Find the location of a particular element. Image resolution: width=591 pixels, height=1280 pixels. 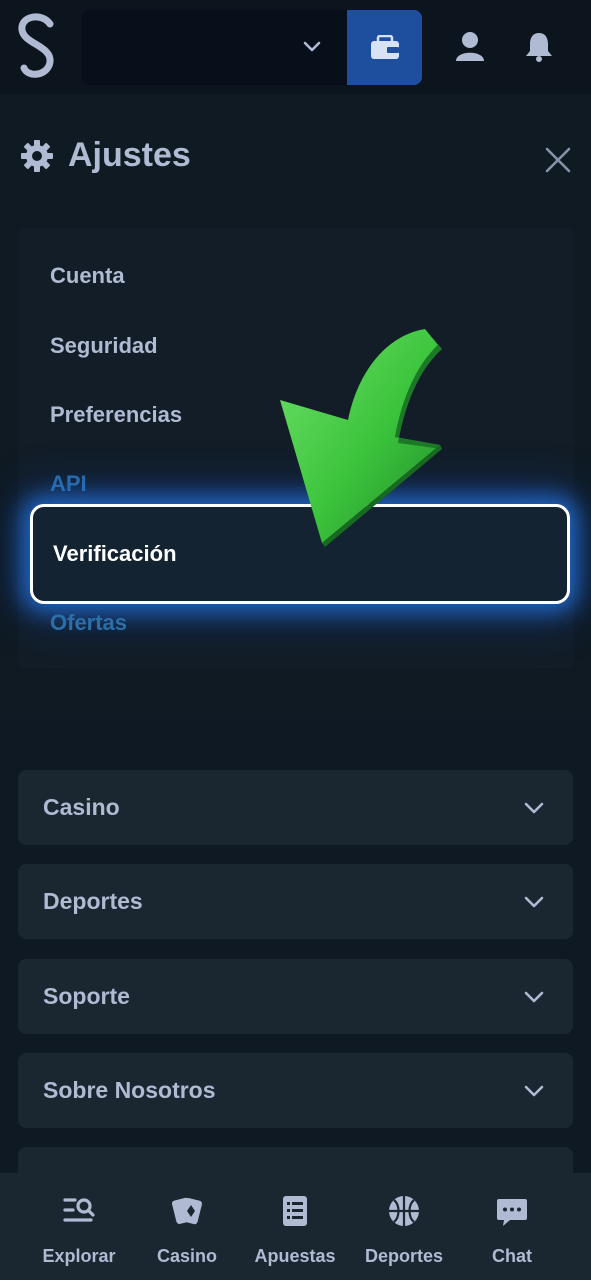

accordion-label: Casino is located at coordinates (81, 807).